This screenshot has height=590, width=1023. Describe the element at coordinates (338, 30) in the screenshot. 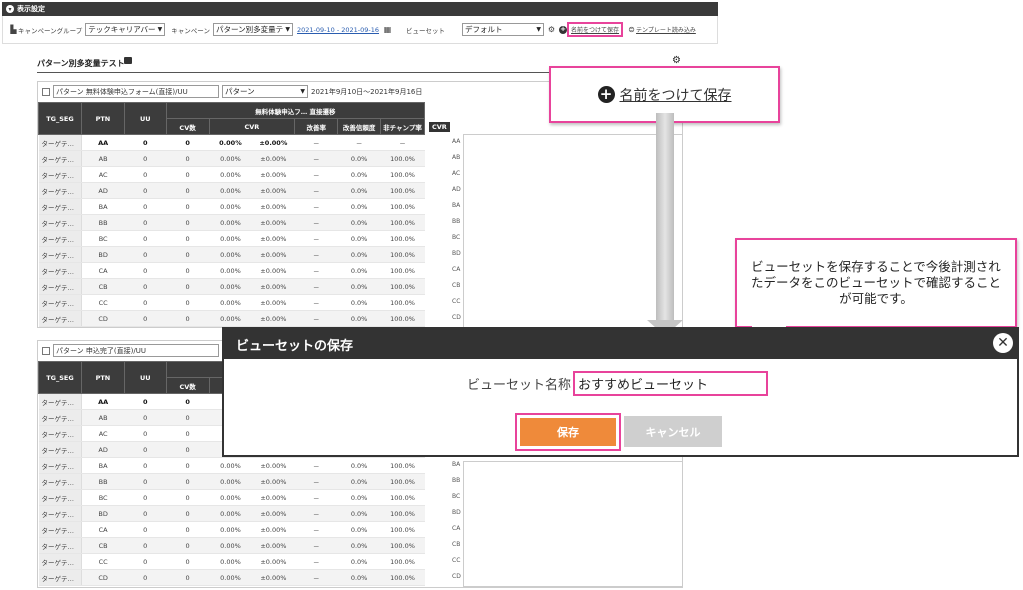

I see `date-range-link: 2021-09-10 - 2021-09-16` at that location.